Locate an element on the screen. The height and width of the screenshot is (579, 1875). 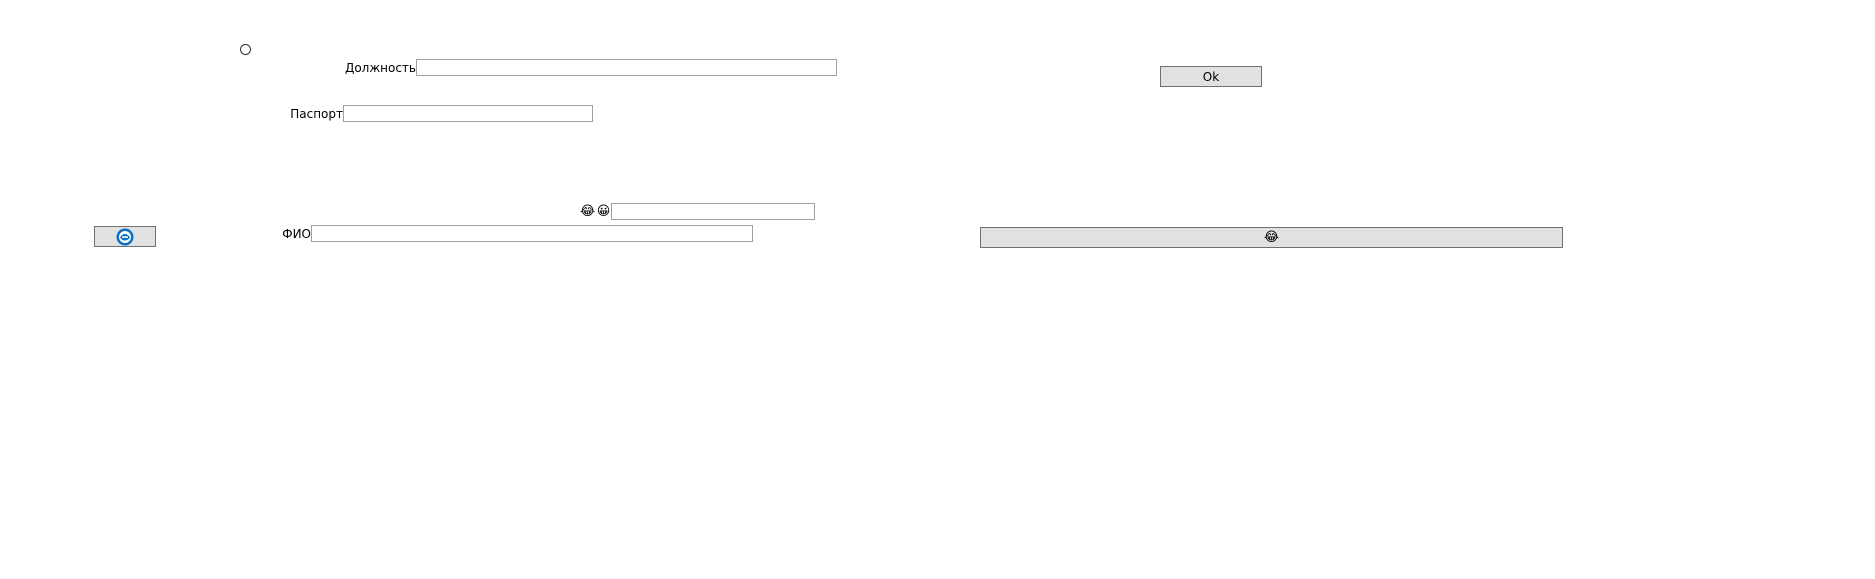
wide-emoji-button: 😂 is located at coordinates (1271, 237).